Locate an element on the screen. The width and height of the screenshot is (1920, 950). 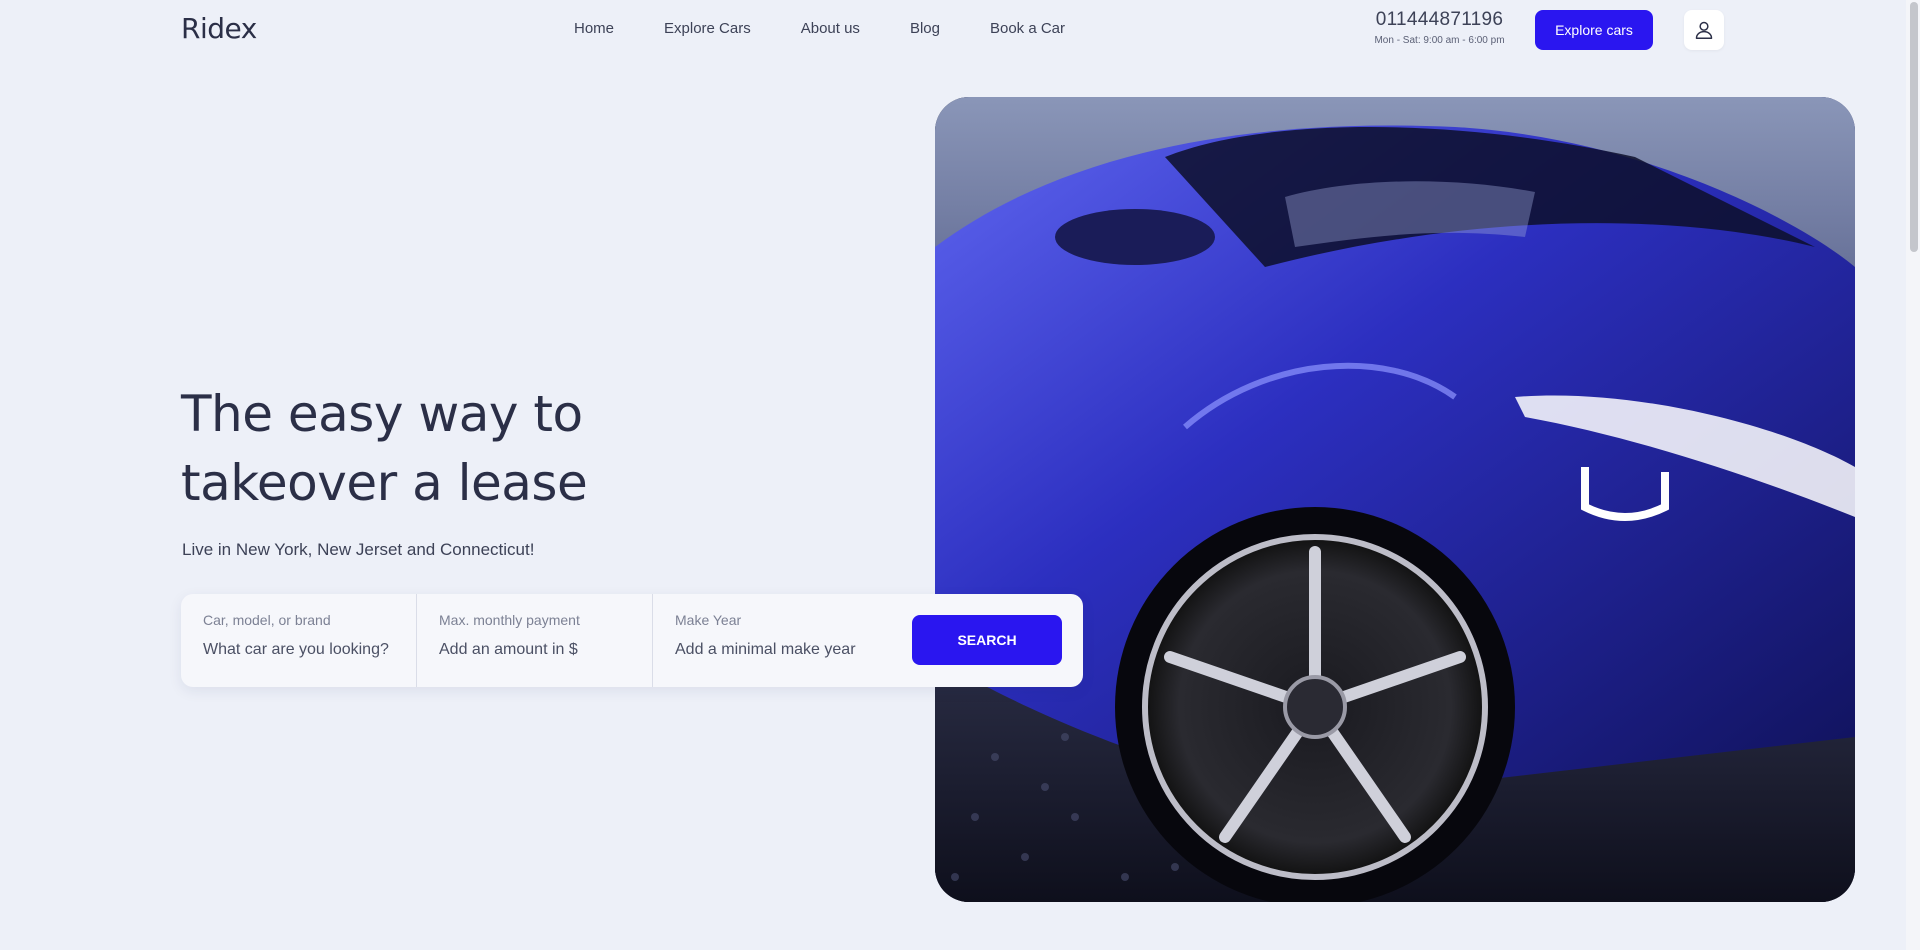
nav-item-book-a-car: Book a Car is located at coordinates (1027, 28).